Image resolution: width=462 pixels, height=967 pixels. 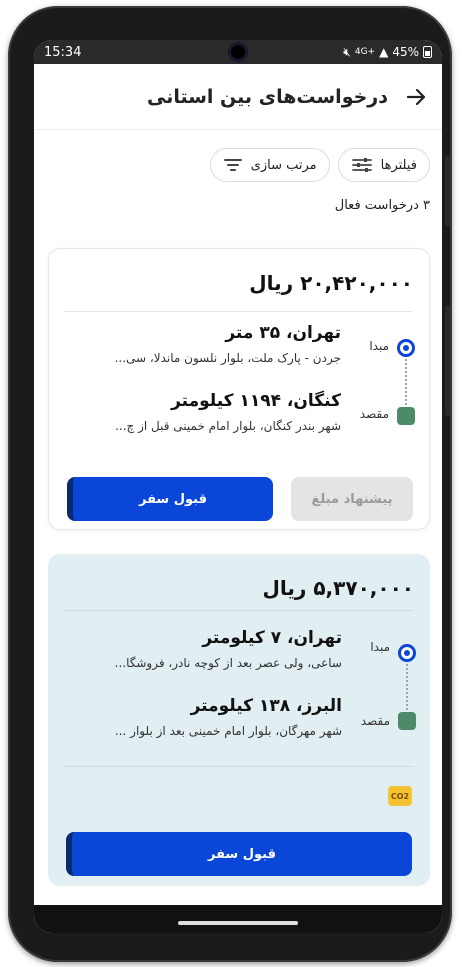 I want to click on battery-percent: 45%, so click(x=405, y=52).